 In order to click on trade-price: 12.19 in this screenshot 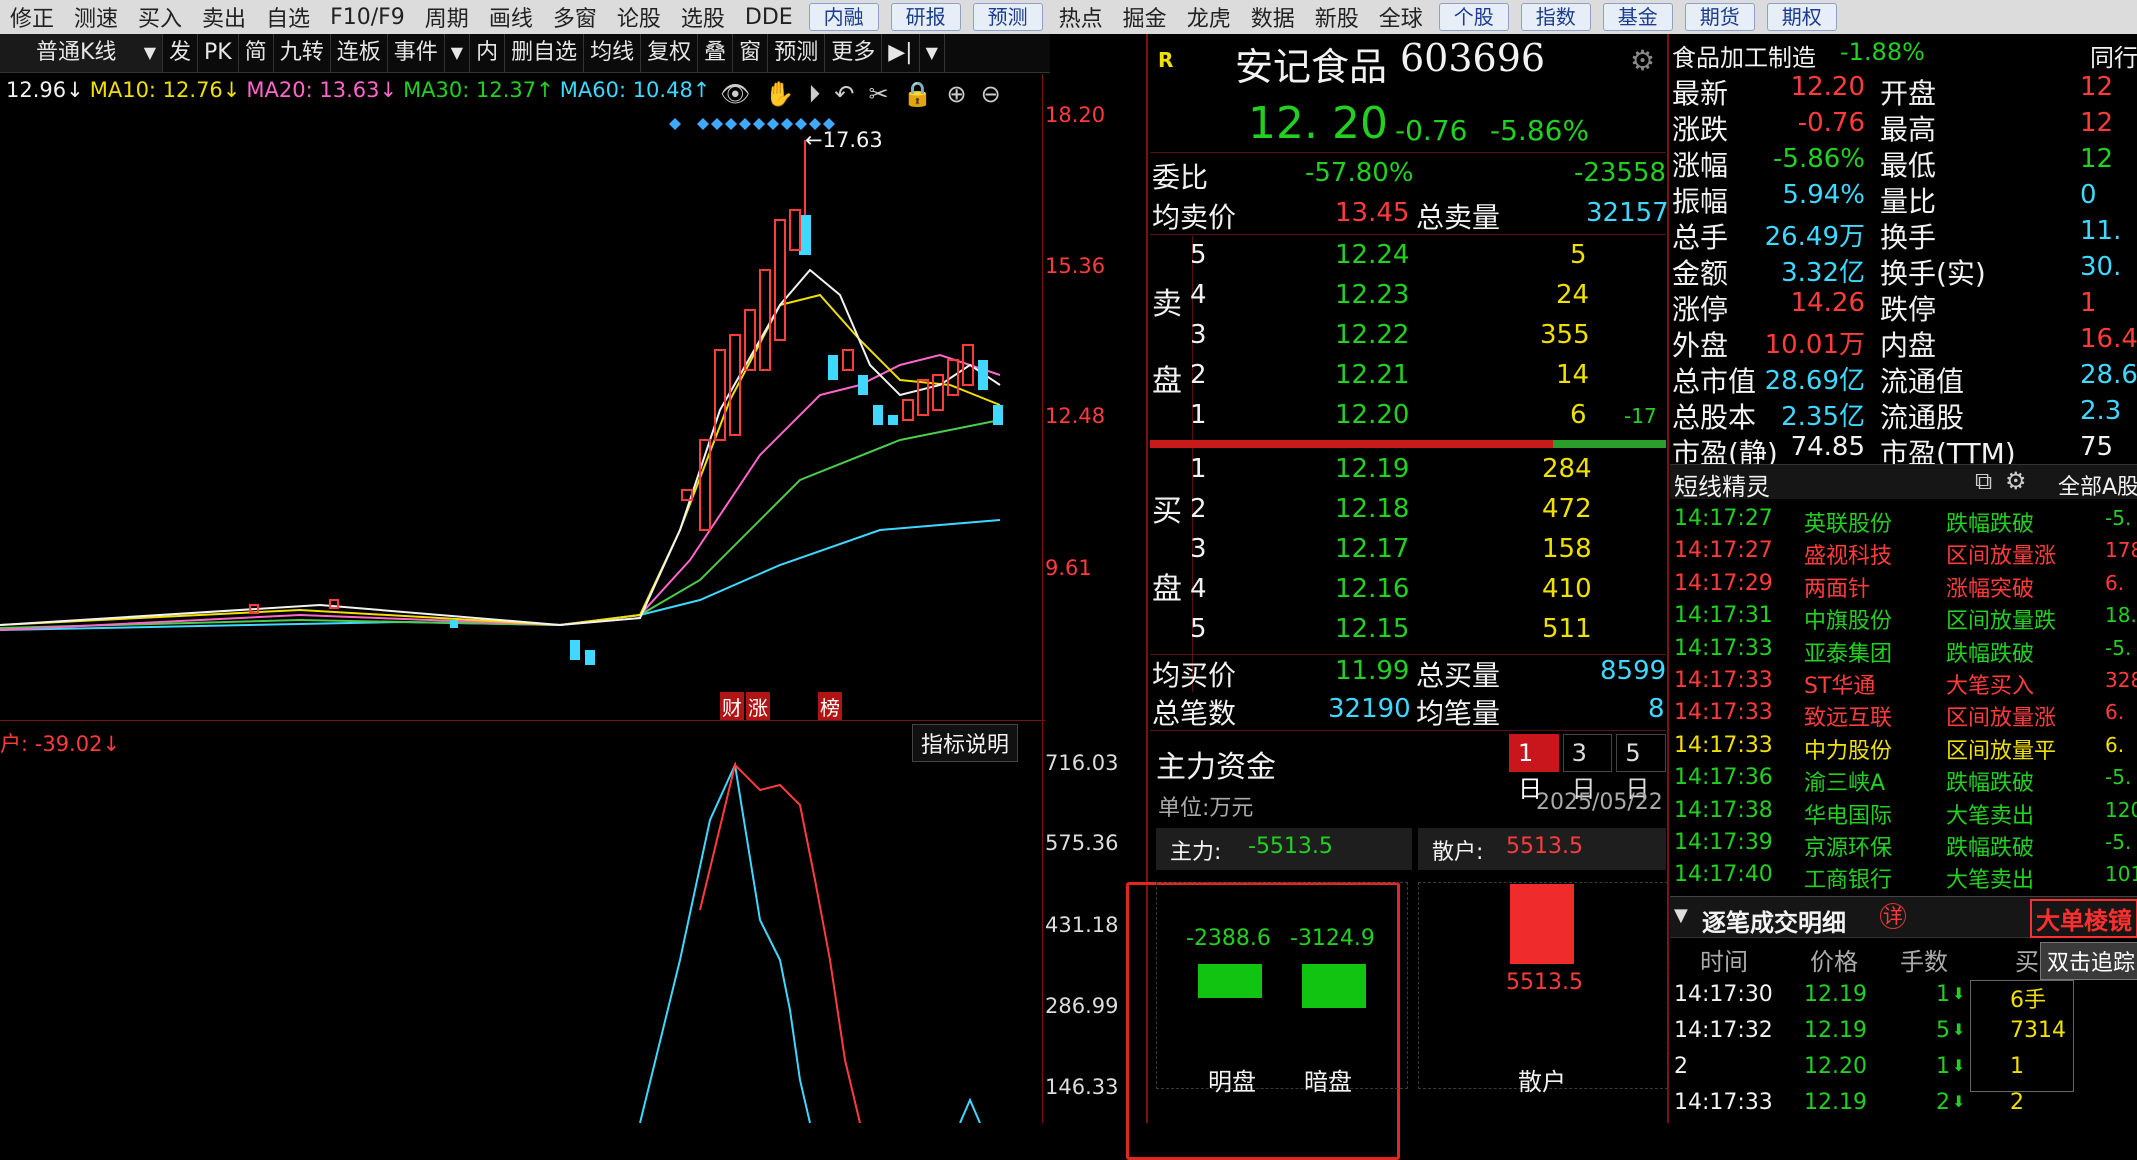, I will do `click(1835, 1030)`.